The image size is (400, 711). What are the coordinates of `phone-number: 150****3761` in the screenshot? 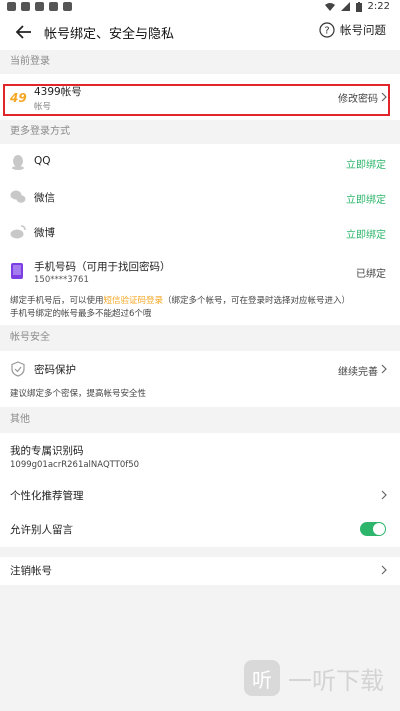 It's located at (61, 280).